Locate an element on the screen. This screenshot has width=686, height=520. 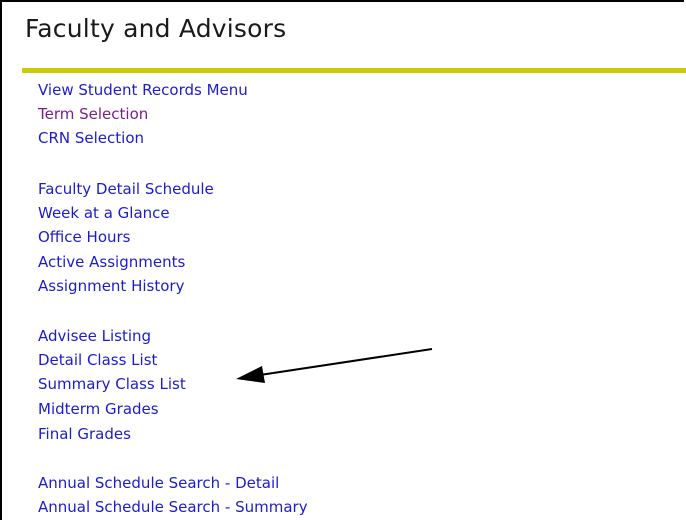
link-view-student-records-menu: View Student Records Menu is located at coordinates (143, 90).